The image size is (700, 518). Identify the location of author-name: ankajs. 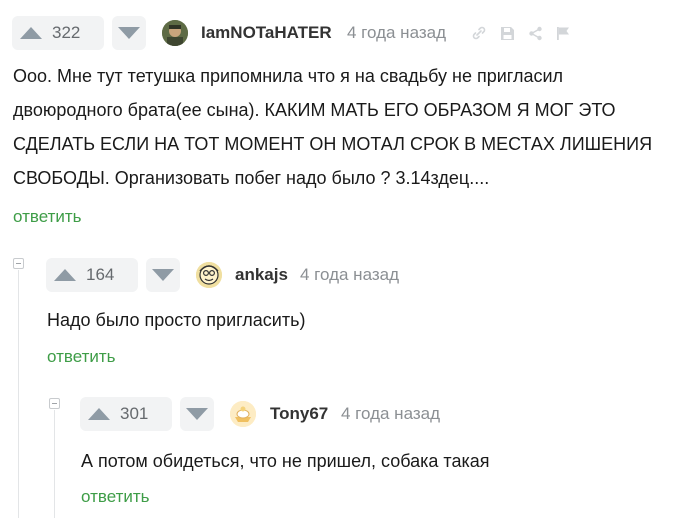
(261, 275).